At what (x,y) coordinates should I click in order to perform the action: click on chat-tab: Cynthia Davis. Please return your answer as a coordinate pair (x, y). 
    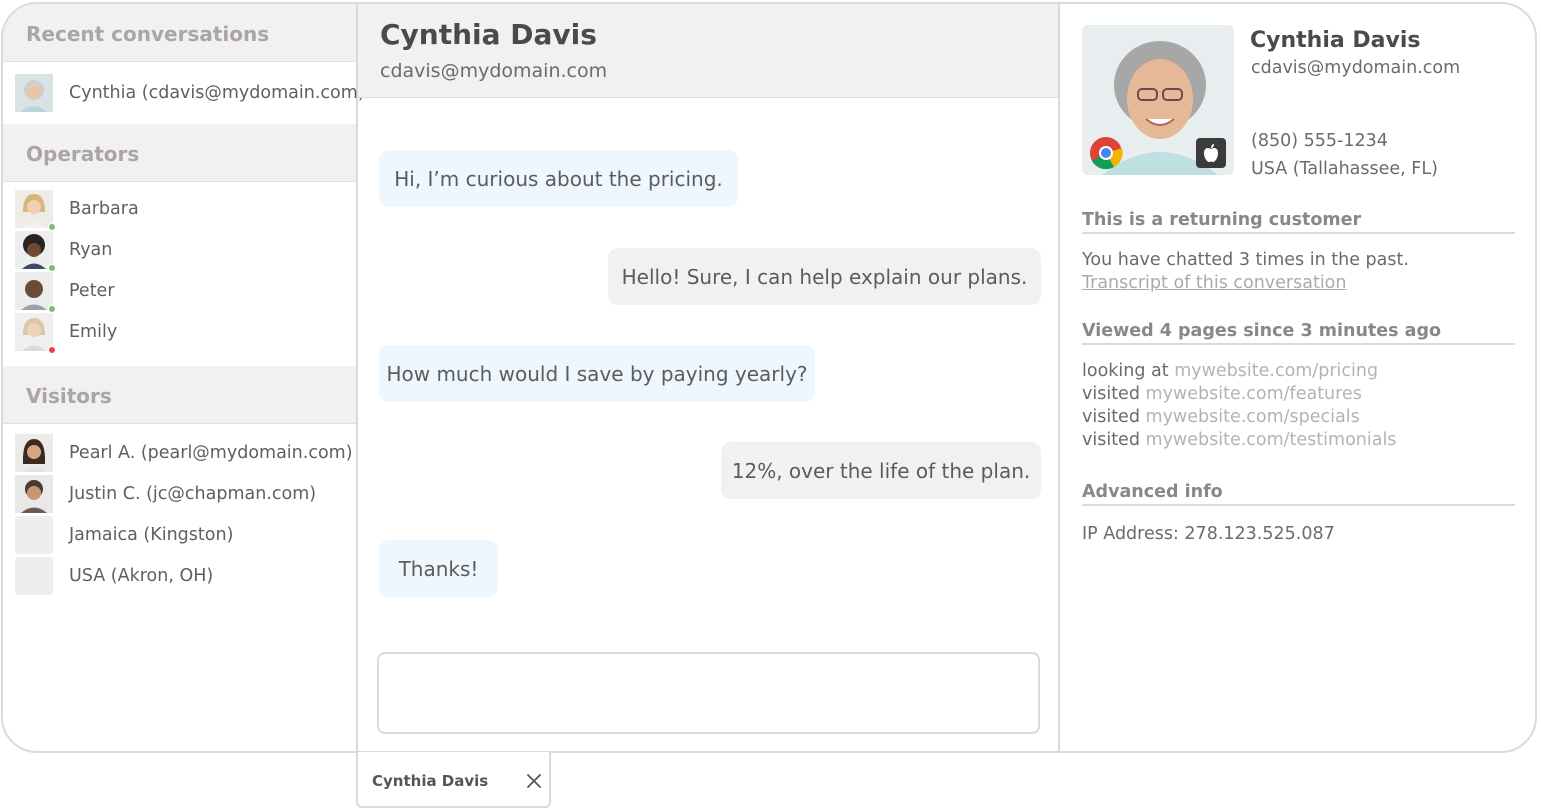
    Looking at the image, I should click on (453, 780).